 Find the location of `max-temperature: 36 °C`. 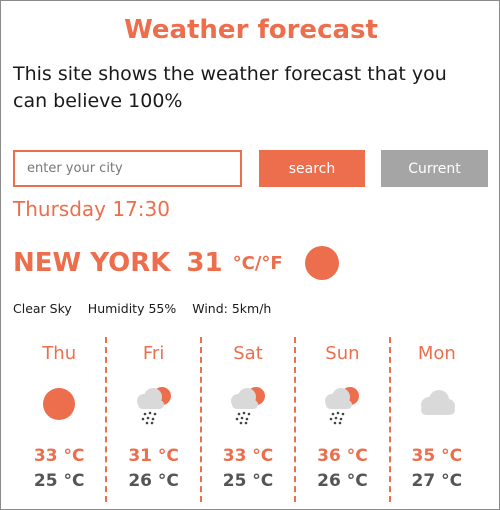

max-temperature: 36 °C is located at coordinates (342, 456).